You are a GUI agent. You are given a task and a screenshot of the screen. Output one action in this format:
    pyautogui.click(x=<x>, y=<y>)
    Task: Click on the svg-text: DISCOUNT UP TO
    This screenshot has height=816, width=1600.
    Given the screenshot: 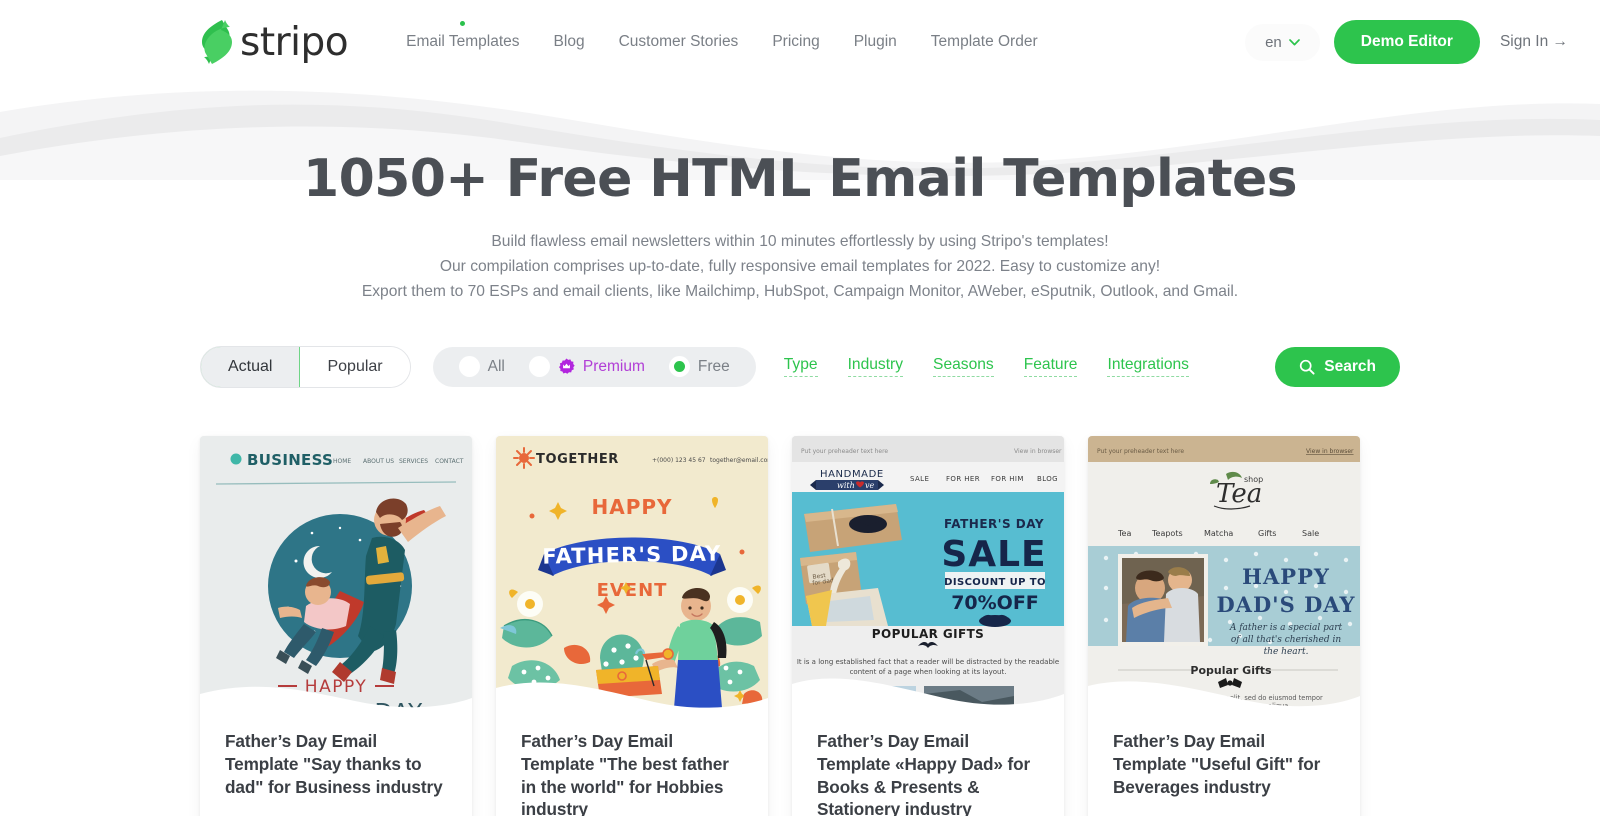 What is the action you would take?
    pyautogui.click(x=995, y=582)
    